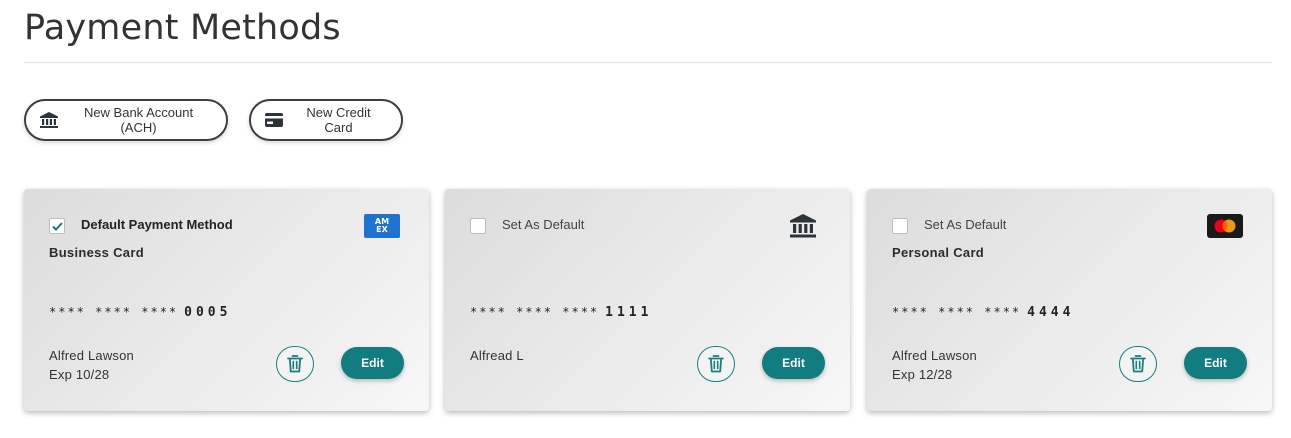 The image size is (1291, 438). Describe the element at coordinates (338, 120) in the screenshot. I see `new-credit-card-label: New Credit Card` at that location.